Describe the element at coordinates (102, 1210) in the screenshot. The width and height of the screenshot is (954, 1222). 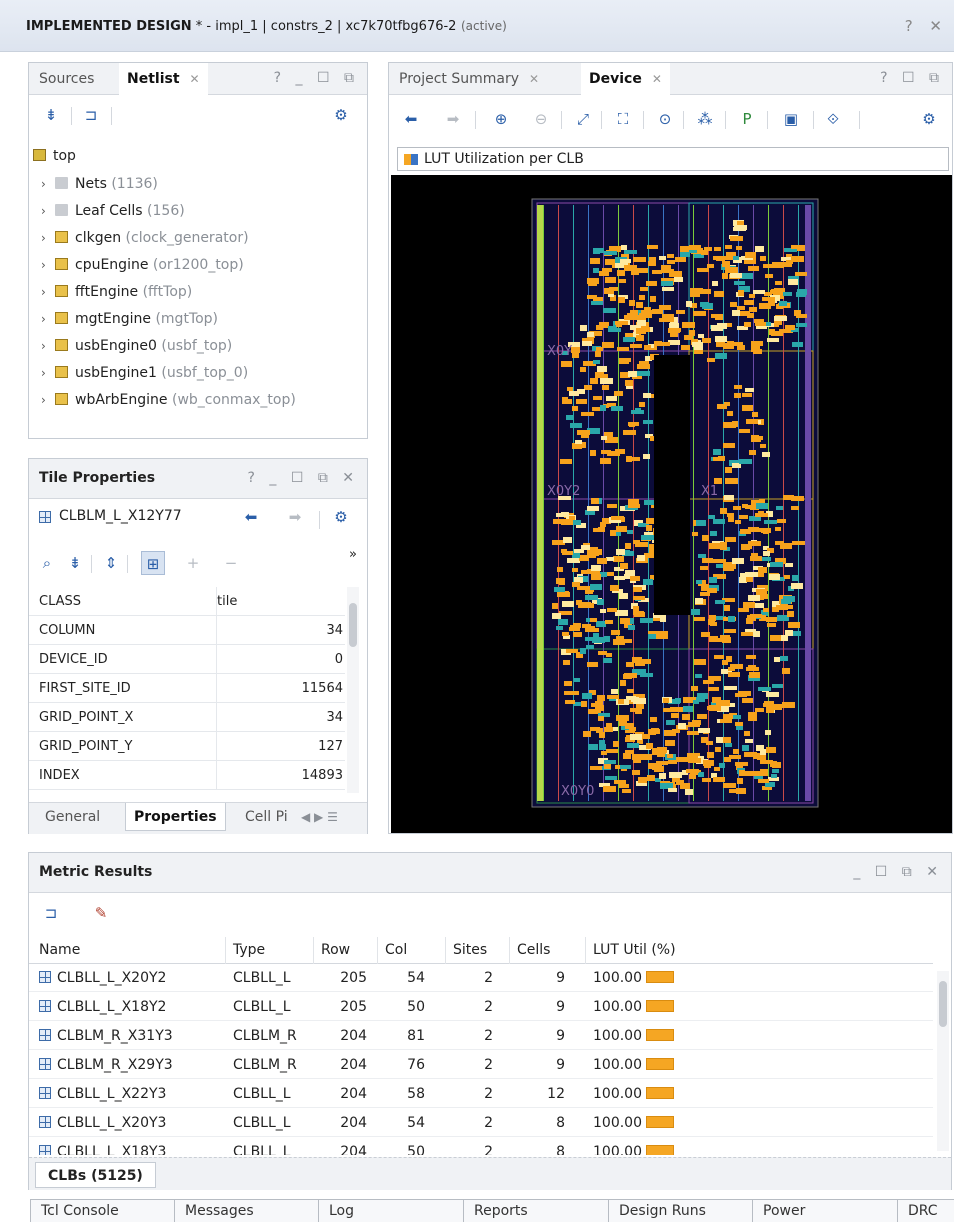
I see `bottom-tab: Tcl Console` at that location.